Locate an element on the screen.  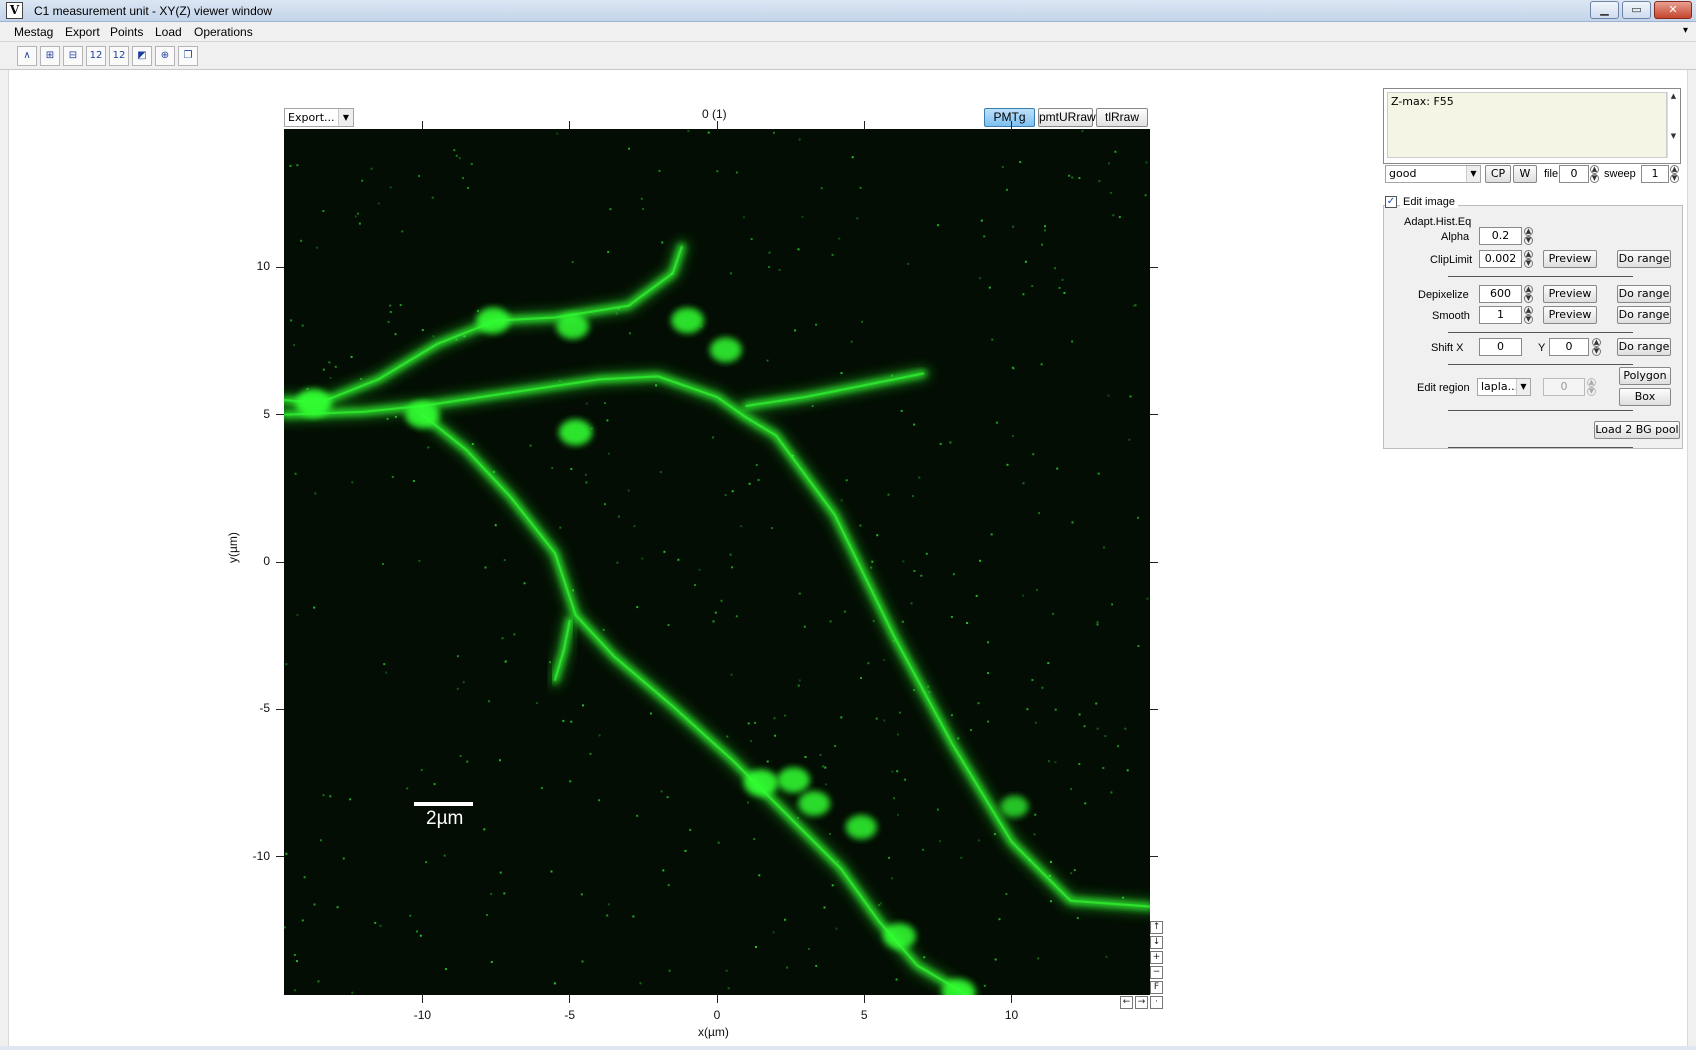
shift-do-range-button: Do range is located at coordinates (1644, 347).